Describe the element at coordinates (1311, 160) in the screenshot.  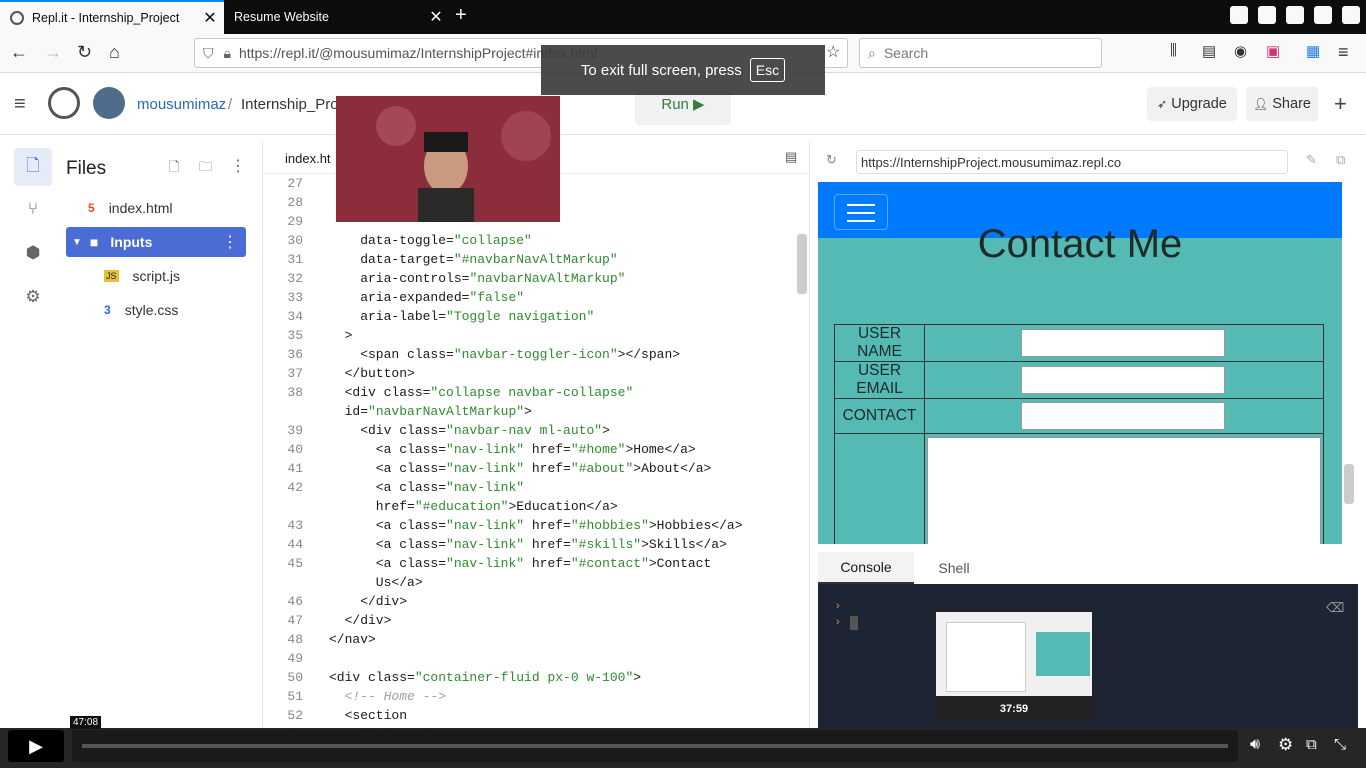
I see `edit-icon: ✎` at that location.